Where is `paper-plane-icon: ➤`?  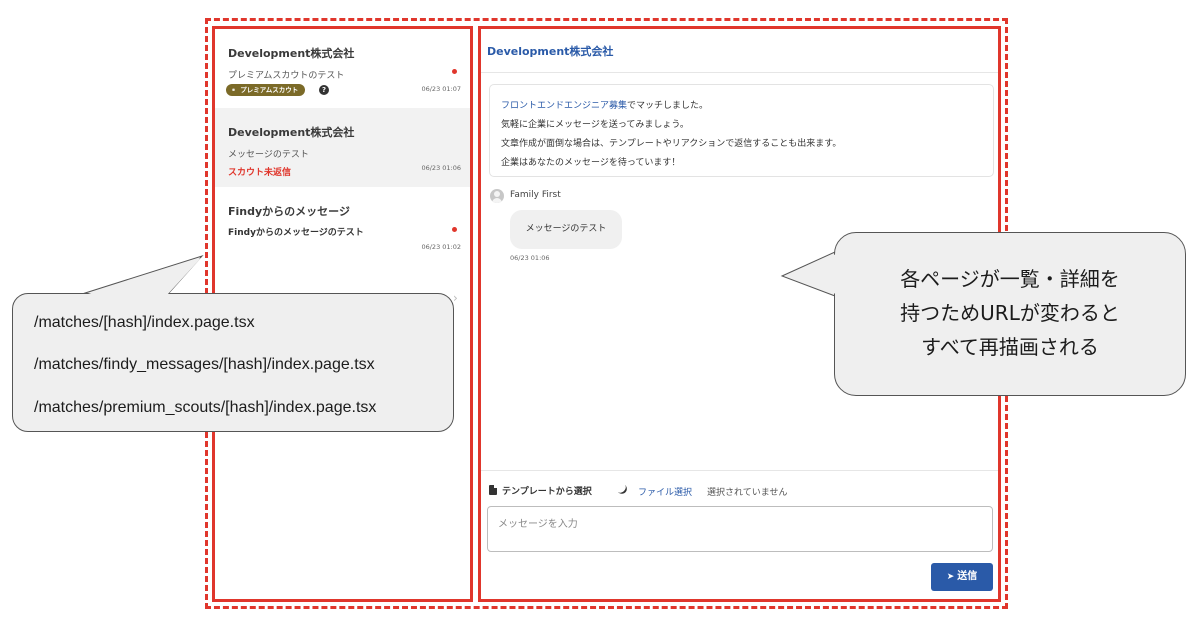 paper-plane-icon: ➤ is located at coordinates (950, 577).